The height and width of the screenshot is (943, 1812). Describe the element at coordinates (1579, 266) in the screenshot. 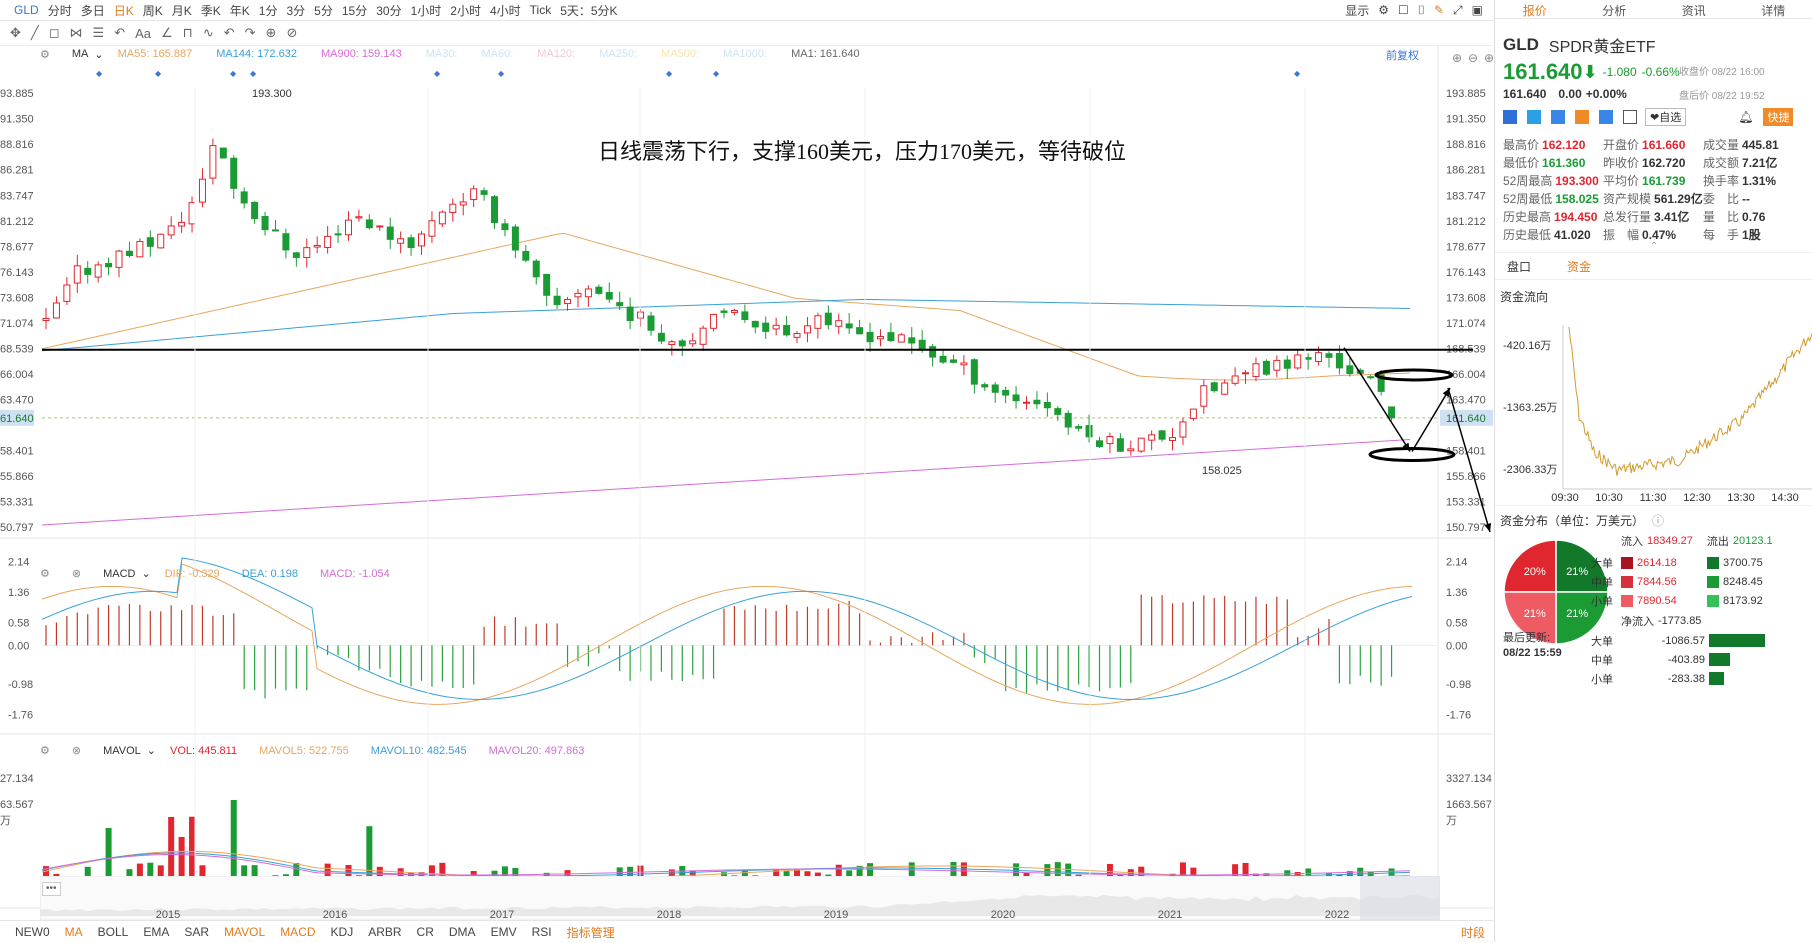

I see `sub-tab: 资金` at that location.